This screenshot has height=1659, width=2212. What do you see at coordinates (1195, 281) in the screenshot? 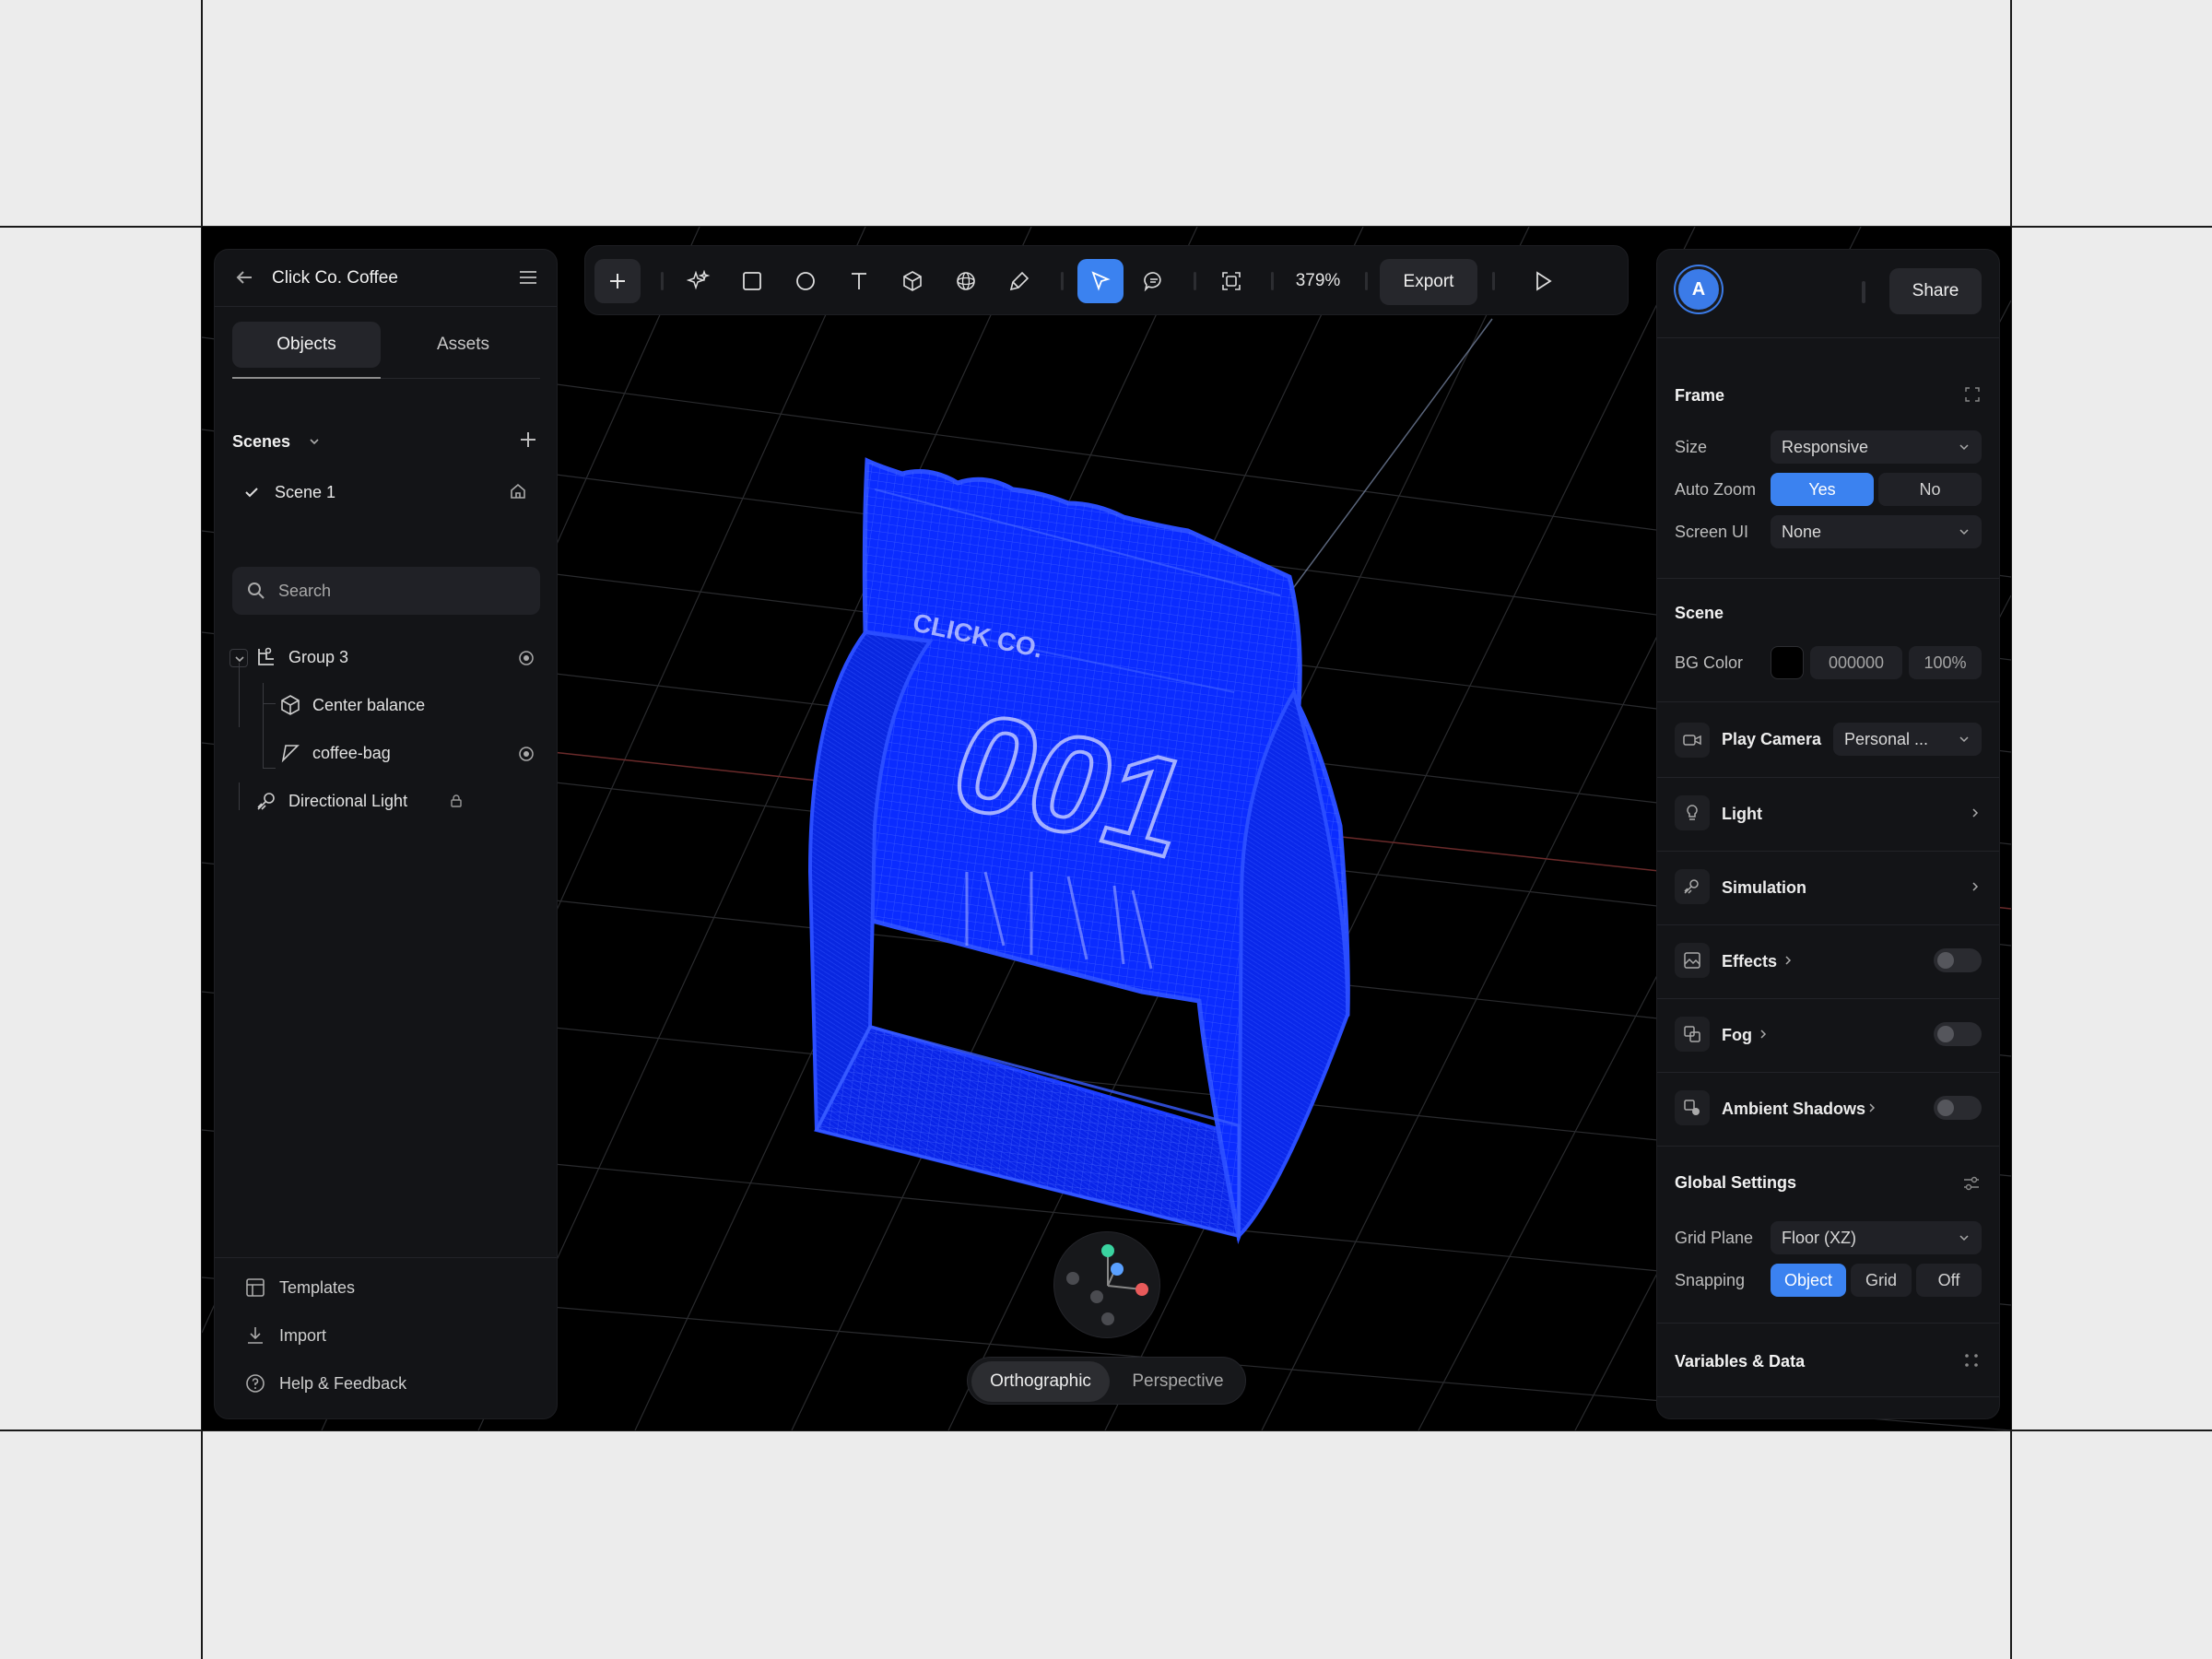
I see `toolbar-separator` at bounding box center [1195, 281].